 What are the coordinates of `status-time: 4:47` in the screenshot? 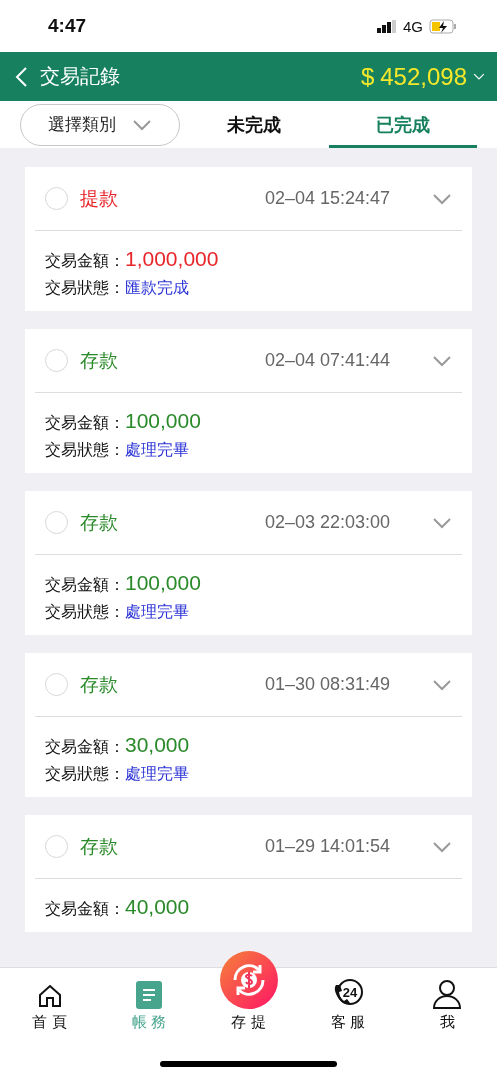 It's located at (67, 26).